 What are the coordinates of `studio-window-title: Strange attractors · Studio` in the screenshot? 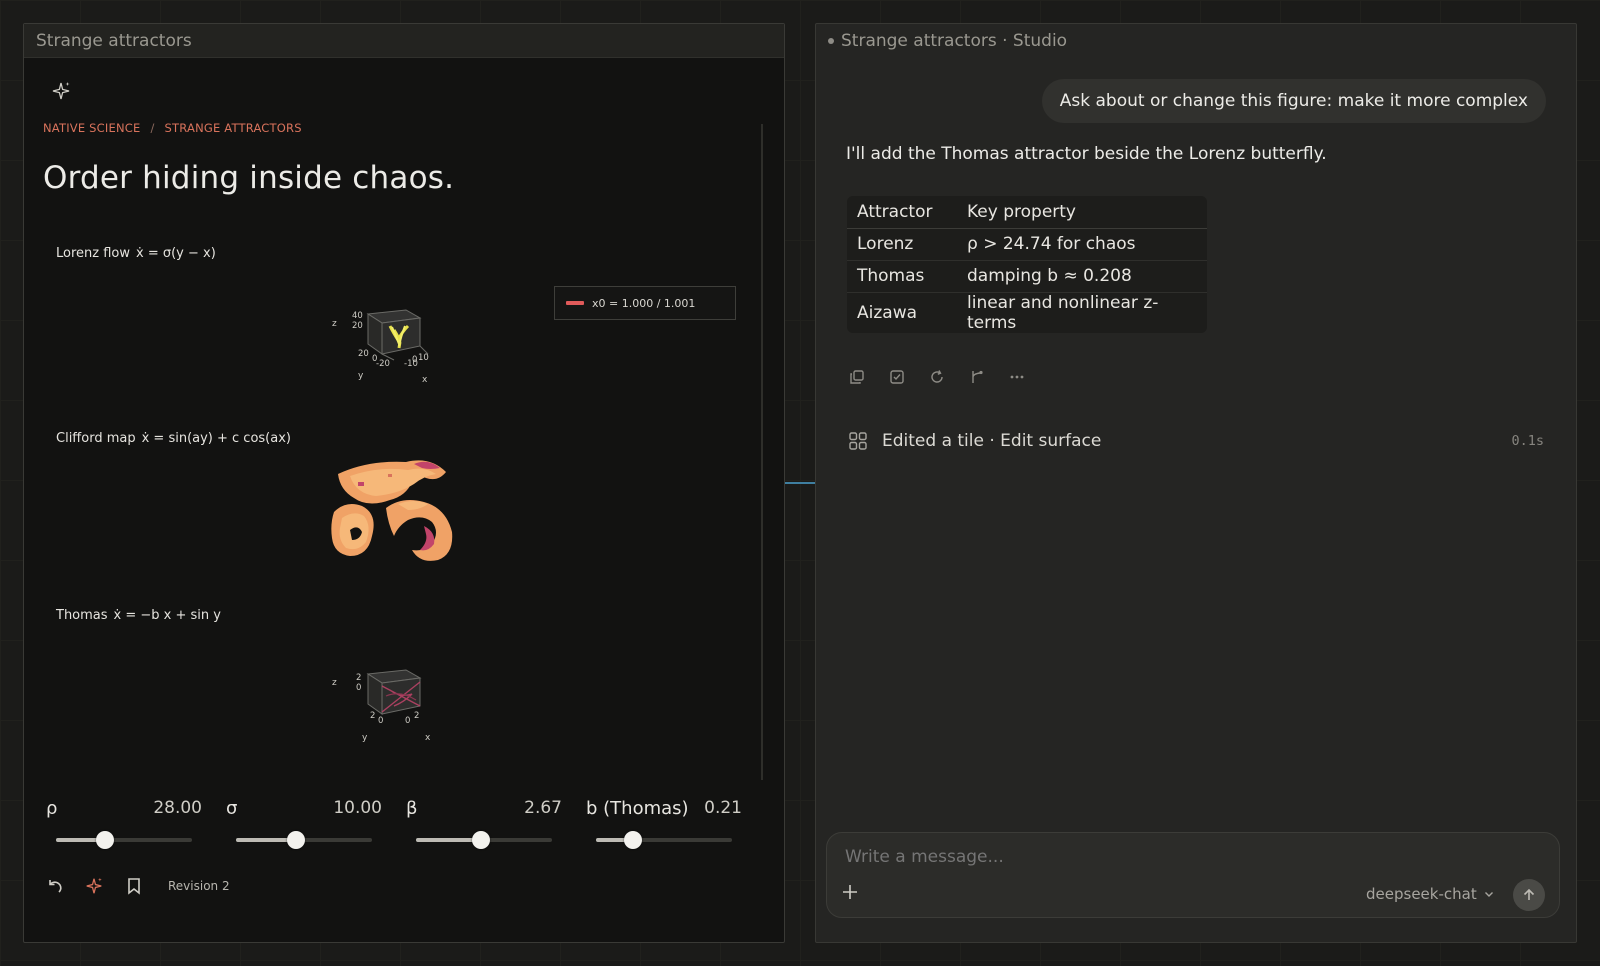 It's located at (947, 41).